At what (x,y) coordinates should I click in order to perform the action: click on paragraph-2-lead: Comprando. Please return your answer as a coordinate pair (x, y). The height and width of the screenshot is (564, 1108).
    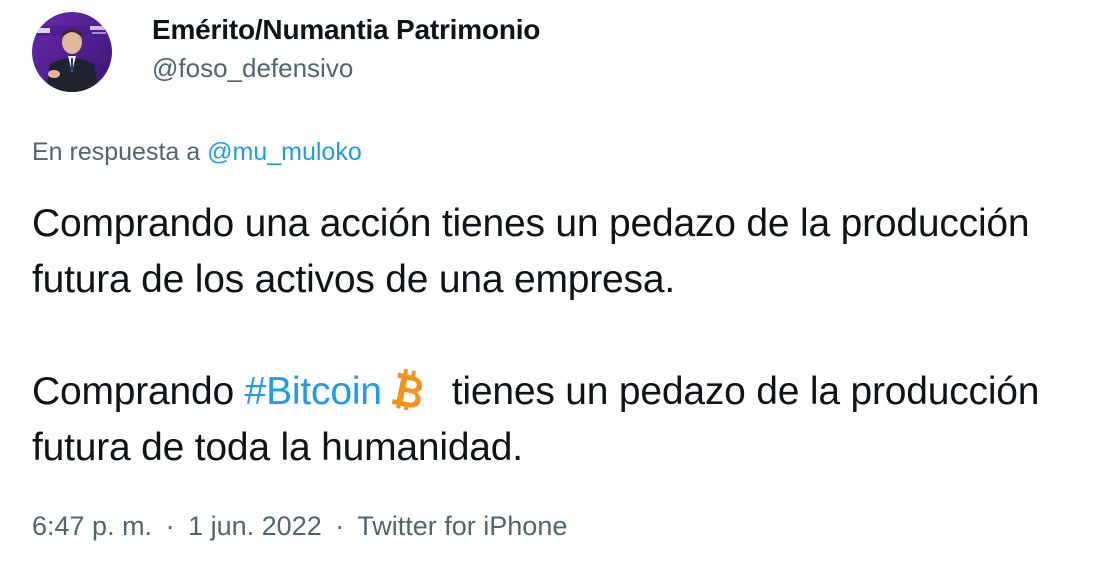
    Looking at the image, I should click on (138, 391).